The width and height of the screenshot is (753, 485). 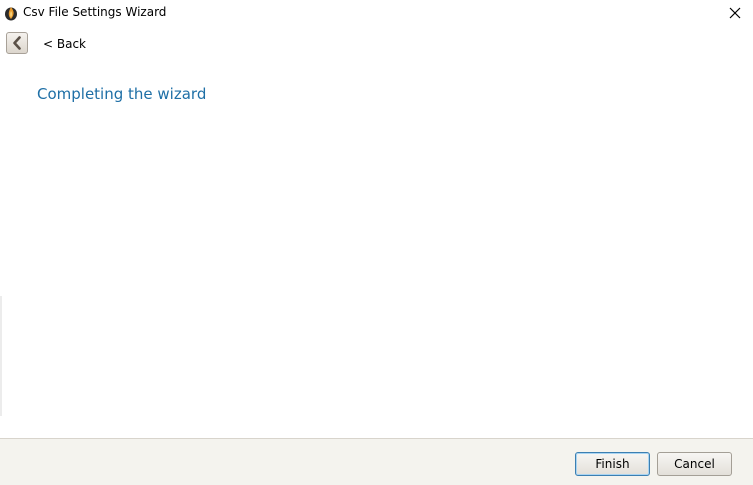 I want to click on chevron-left-icon, so click(x=17, y=43).